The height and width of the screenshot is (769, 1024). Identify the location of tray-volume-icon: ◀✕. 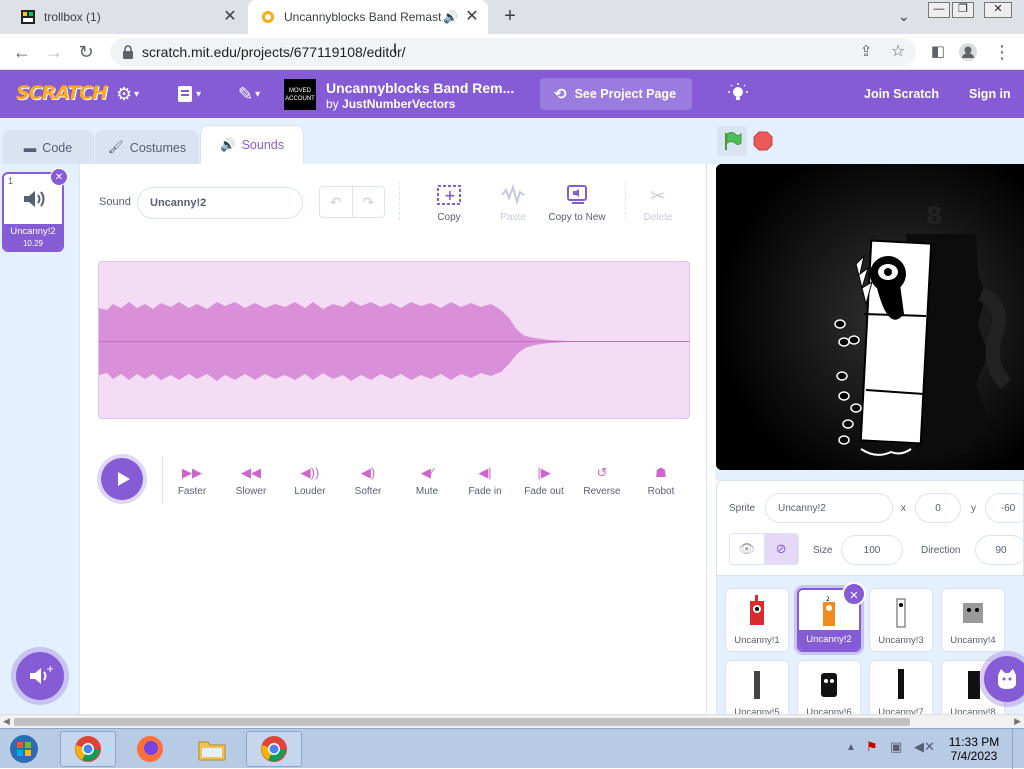
(924, 747).